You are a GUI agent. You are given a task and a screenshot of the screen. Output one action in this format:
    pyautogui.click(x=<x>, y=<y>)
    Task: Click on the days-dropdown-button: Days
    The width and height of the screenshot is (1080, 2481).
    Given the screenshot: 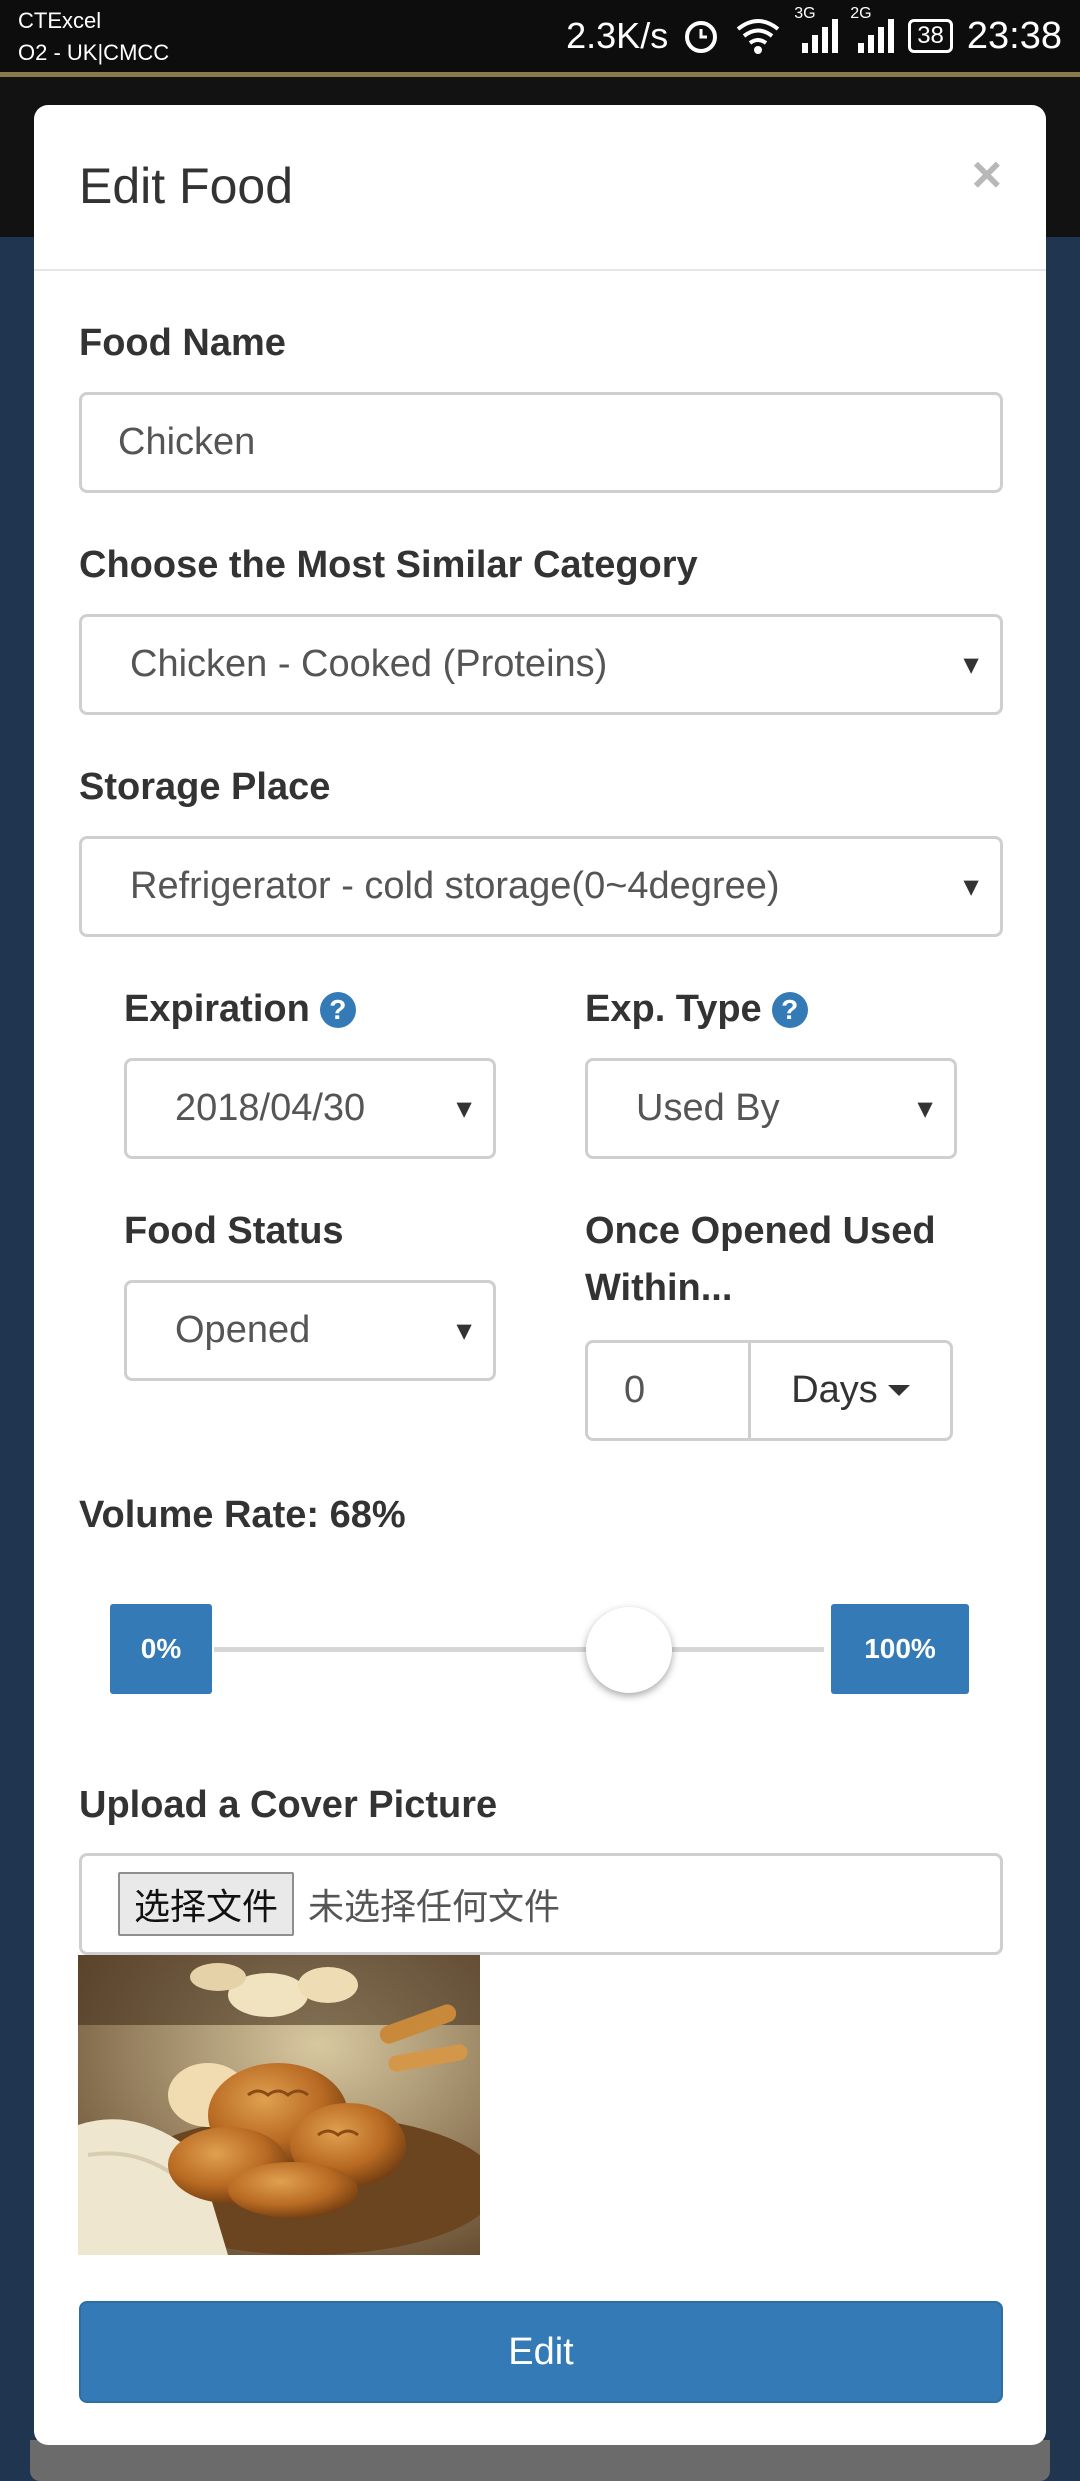 What is the action you would take?
    pyautogui.click(x=850, y=1390)
    